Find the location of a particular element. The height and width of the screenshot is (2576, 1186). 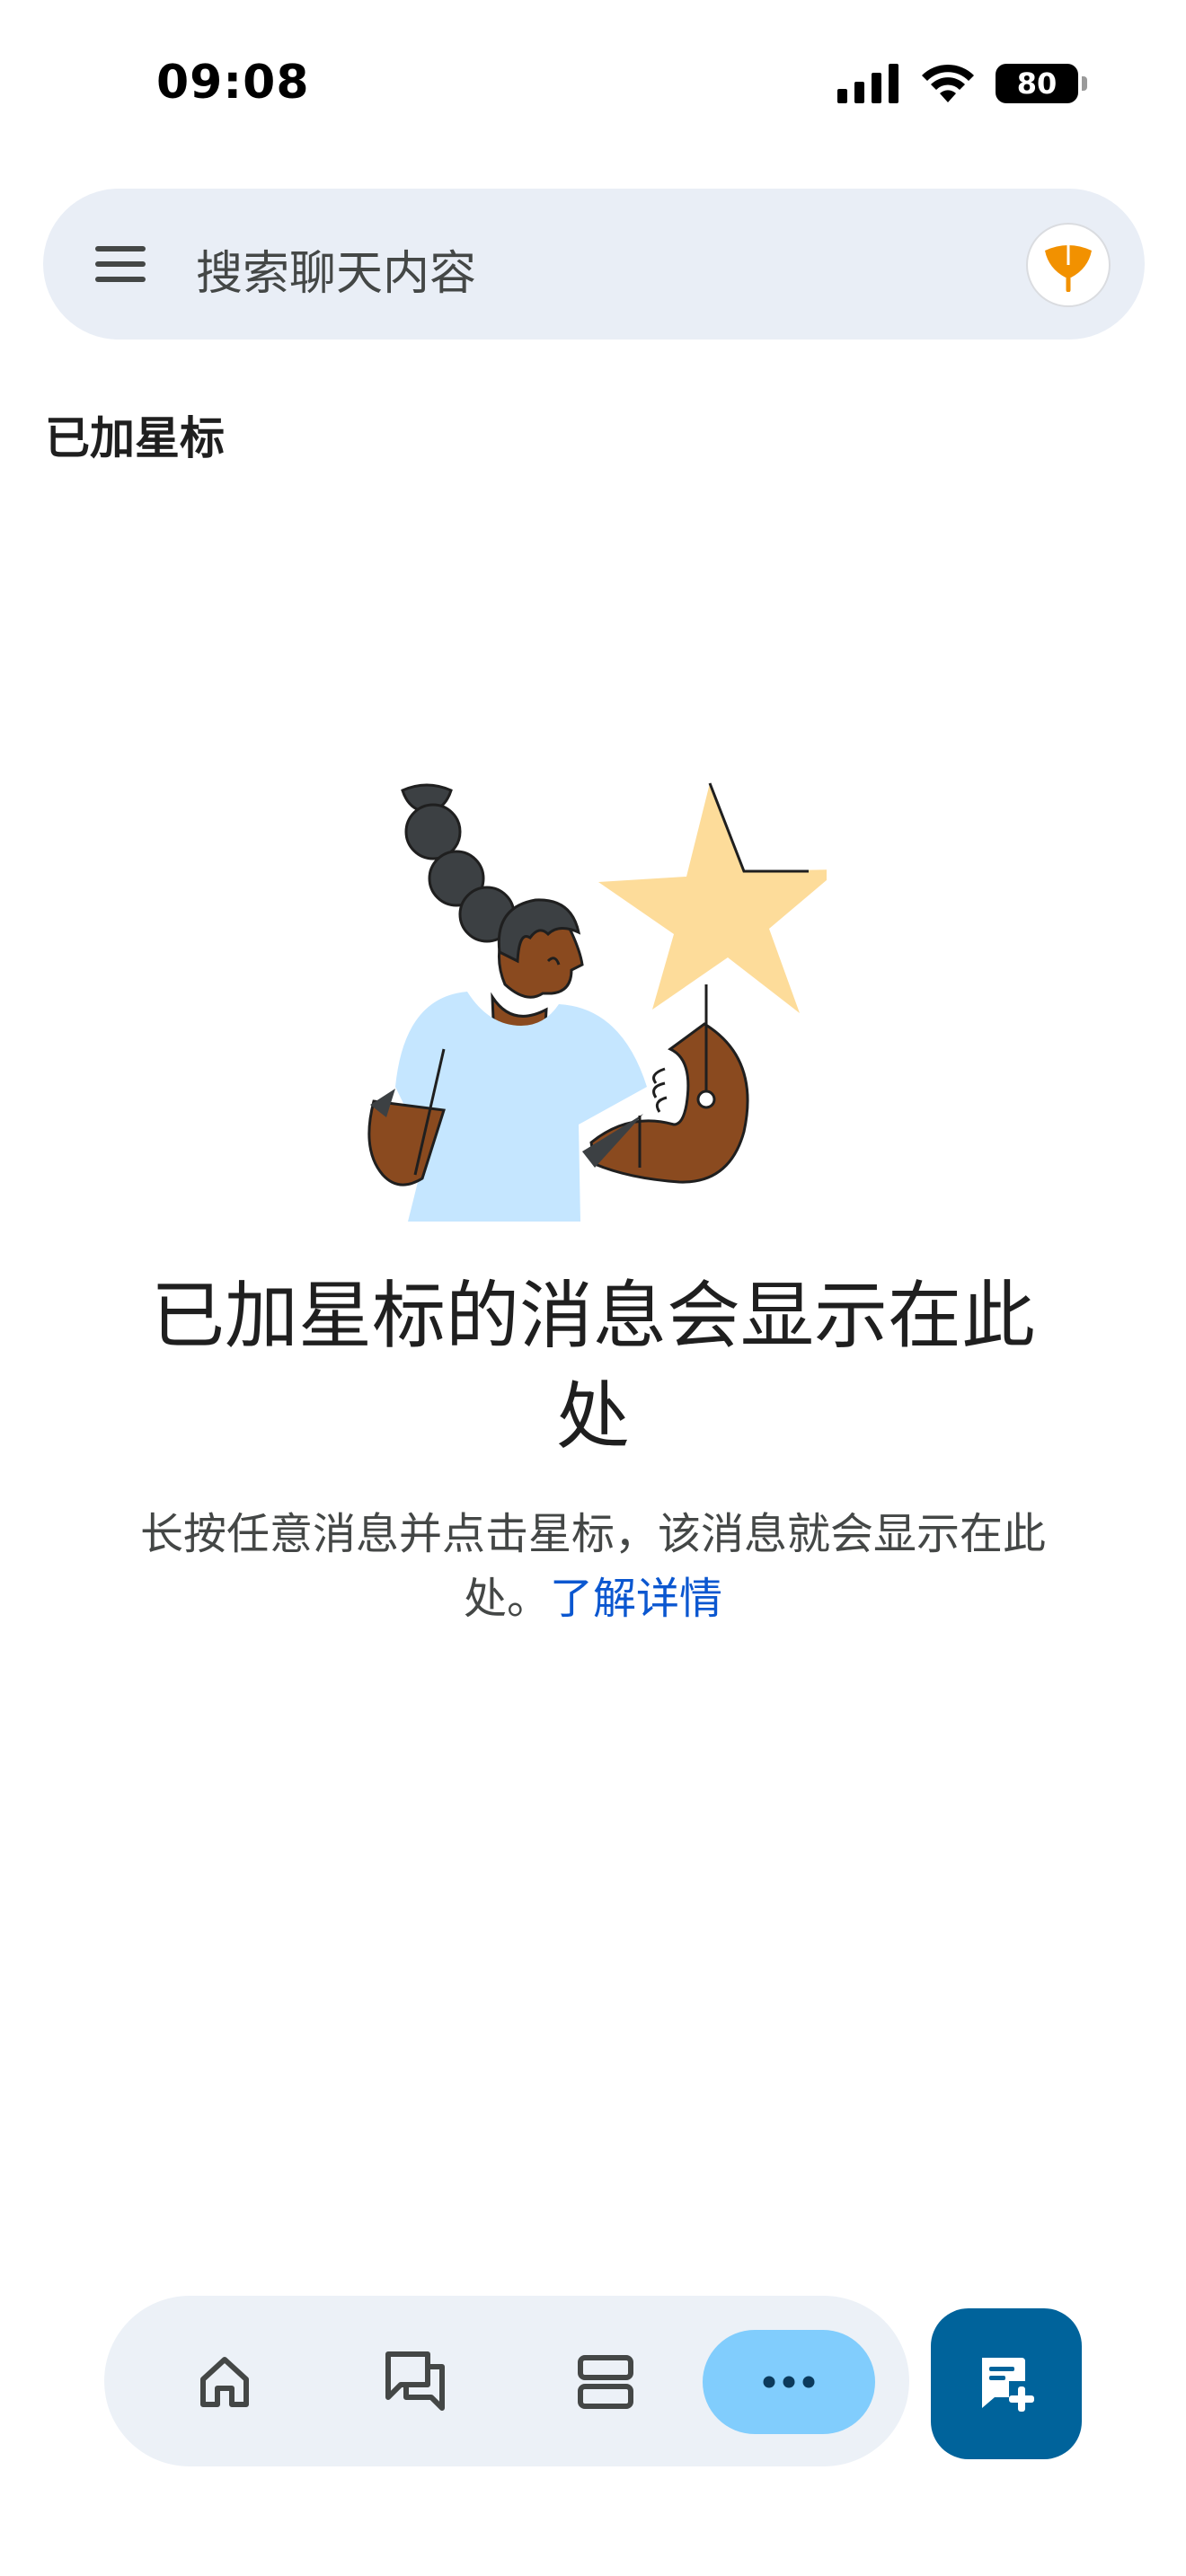

status-time: 09:08 is located at coordinates (233, 83).